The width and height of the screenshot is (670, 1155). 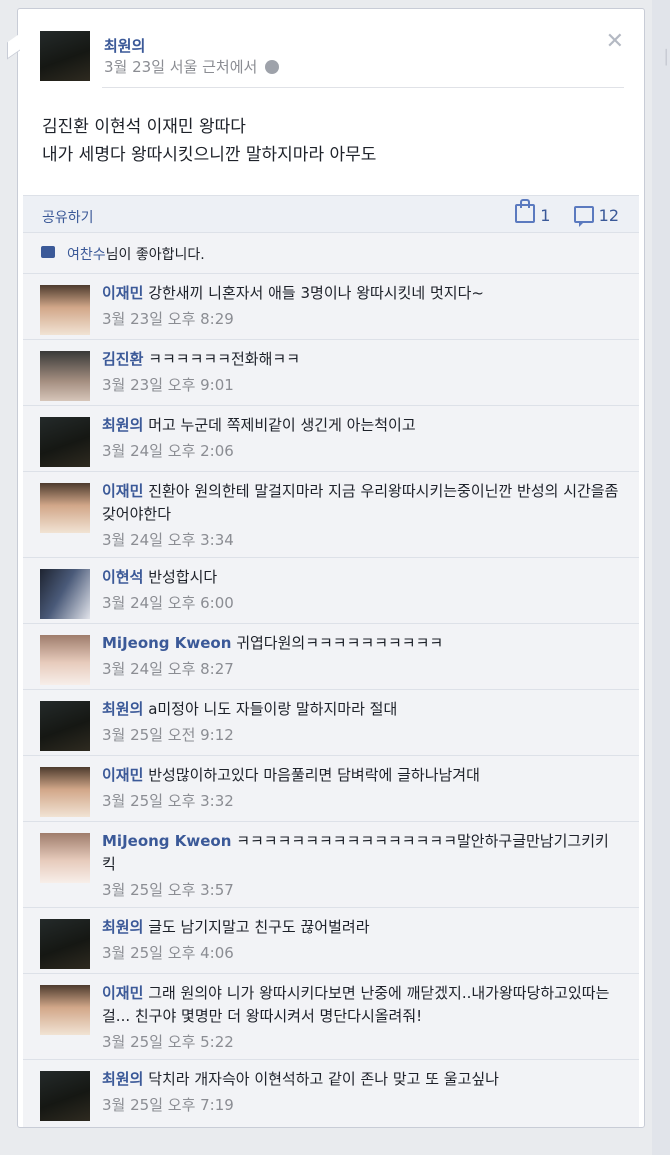 What do you see at coordinates (282, 425) in the screenshot?
I see `comment-text: 머고 누군데 쪽제비같이 생긴게 아는척이고` at bounding box center [282, 425].